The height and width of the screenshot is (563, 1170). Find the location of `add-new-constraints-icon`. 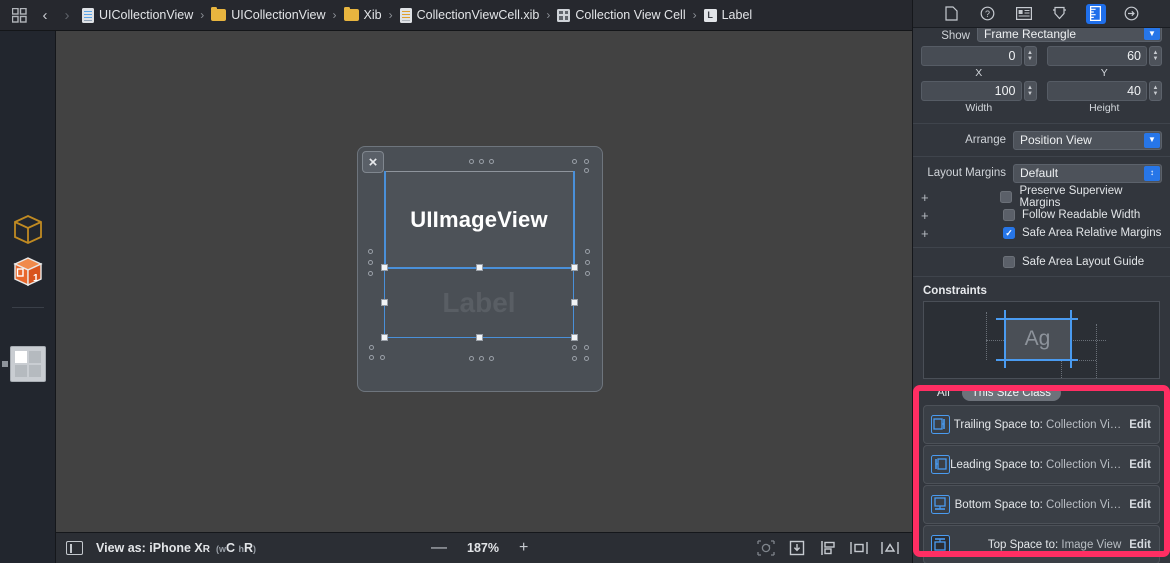

add-new-constraints-icon is located at coordinates (859, 548).